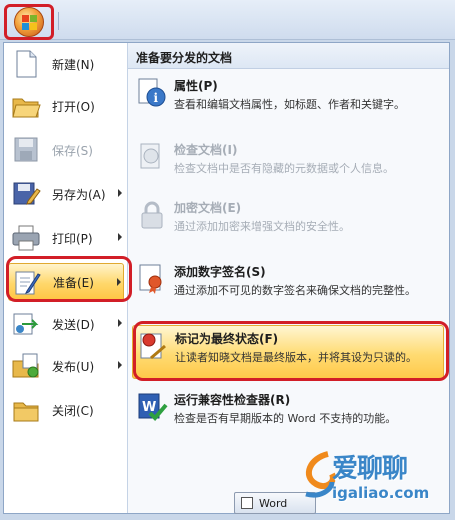 This screenshot has height=520, width=455. I want to click on submenu-item-title: 加密文档(E), so click(208, 208).